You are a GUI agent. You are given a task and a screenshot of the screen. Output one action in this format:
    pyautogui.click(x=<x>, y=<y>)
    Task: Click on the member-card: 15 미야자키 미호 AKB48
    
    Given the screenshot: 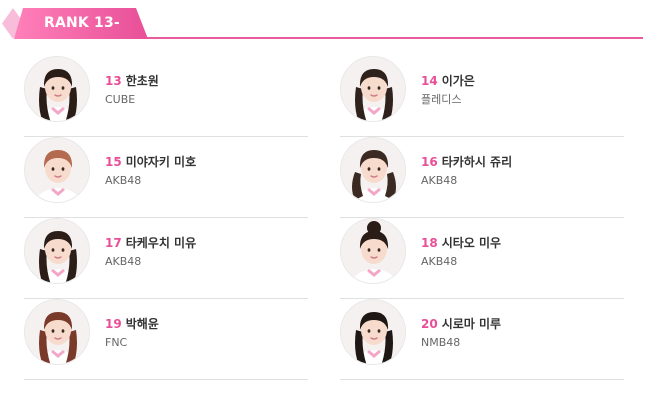 What is the action you would take?
    pyautogui.click(x=166, y=177)
    